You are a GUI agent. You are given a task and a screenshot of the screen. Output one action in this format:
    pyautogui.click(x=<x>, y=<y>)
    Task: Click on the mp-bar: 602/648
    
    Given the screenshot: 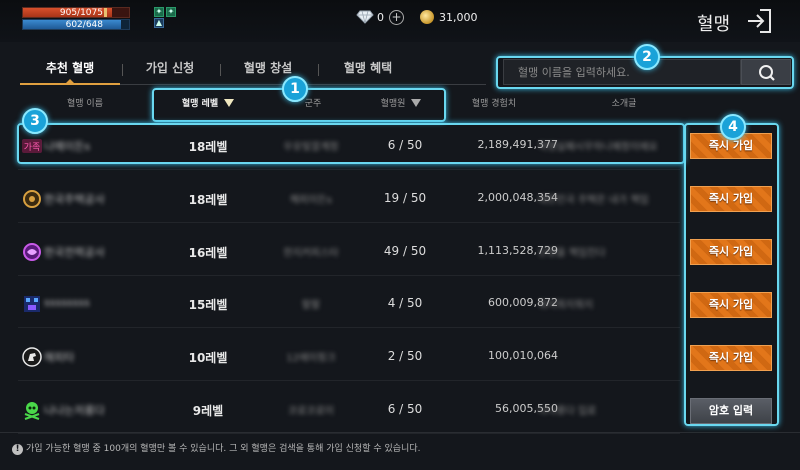 What is the action you would take?
    pyautogui.click(x=76, y=24)
    